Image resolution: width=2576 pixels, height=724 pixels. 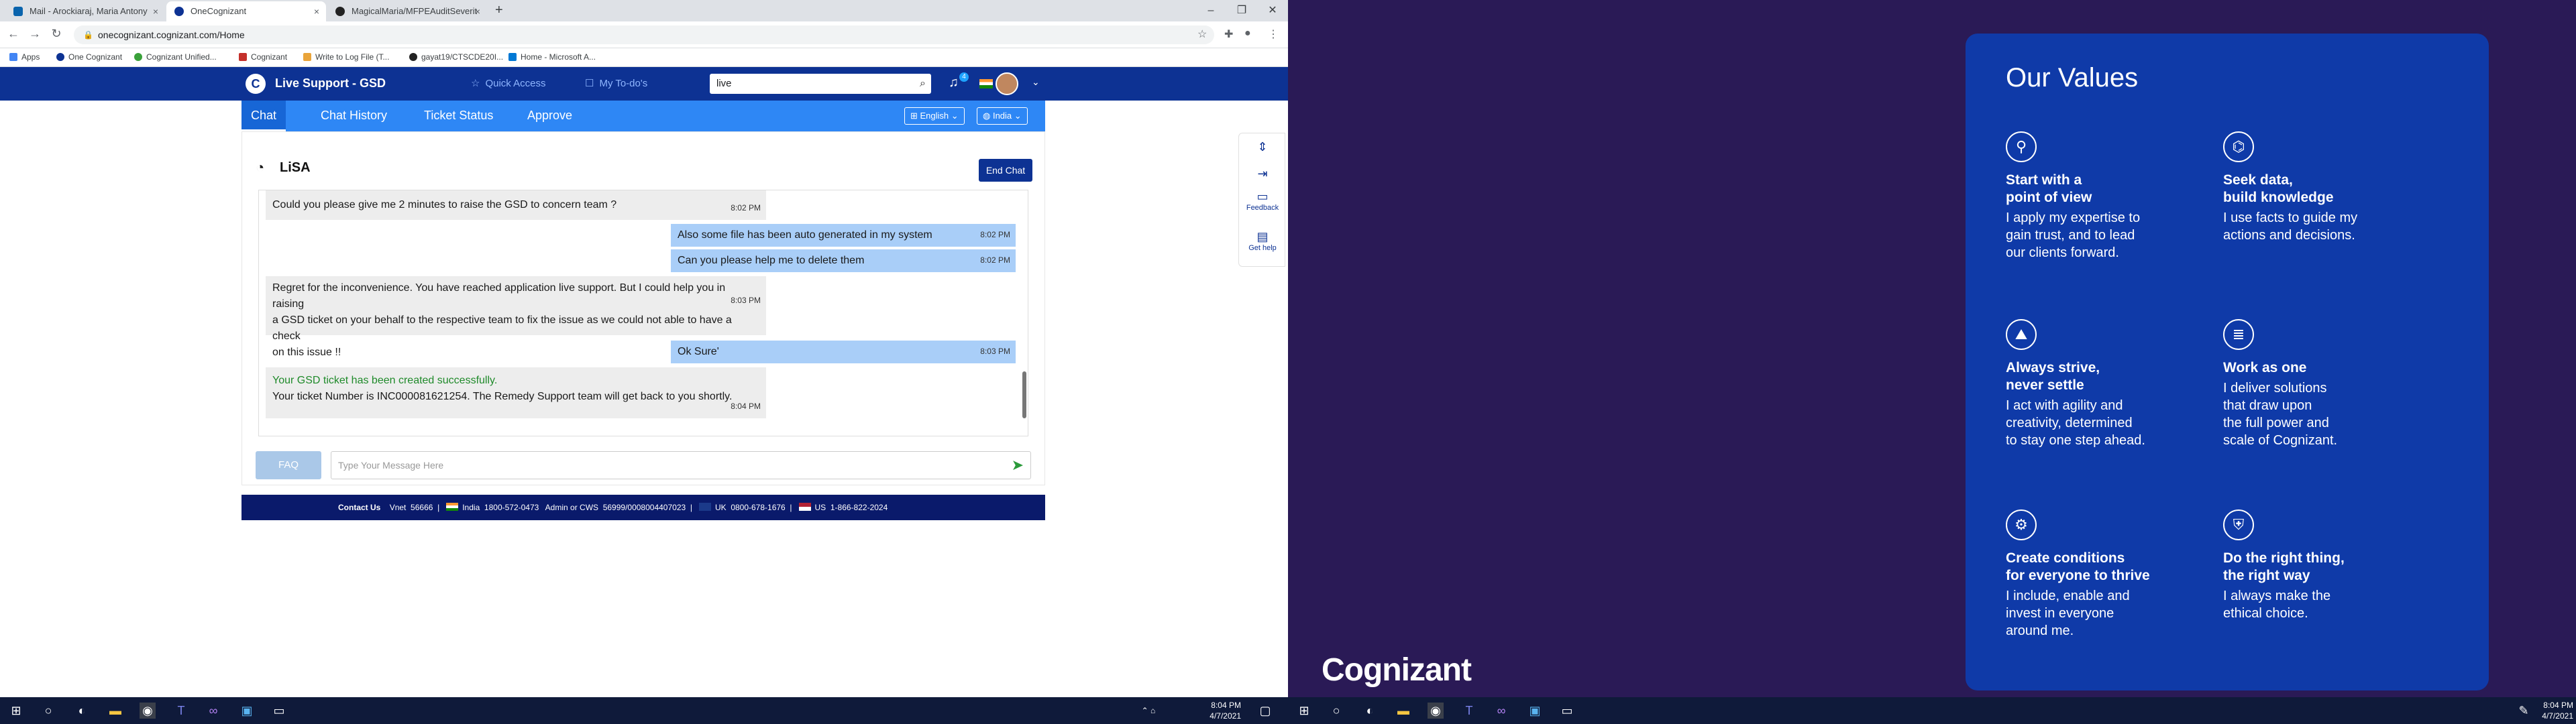 I want to click on my-todos-label: My To-do's, so click(x=623, y=83).